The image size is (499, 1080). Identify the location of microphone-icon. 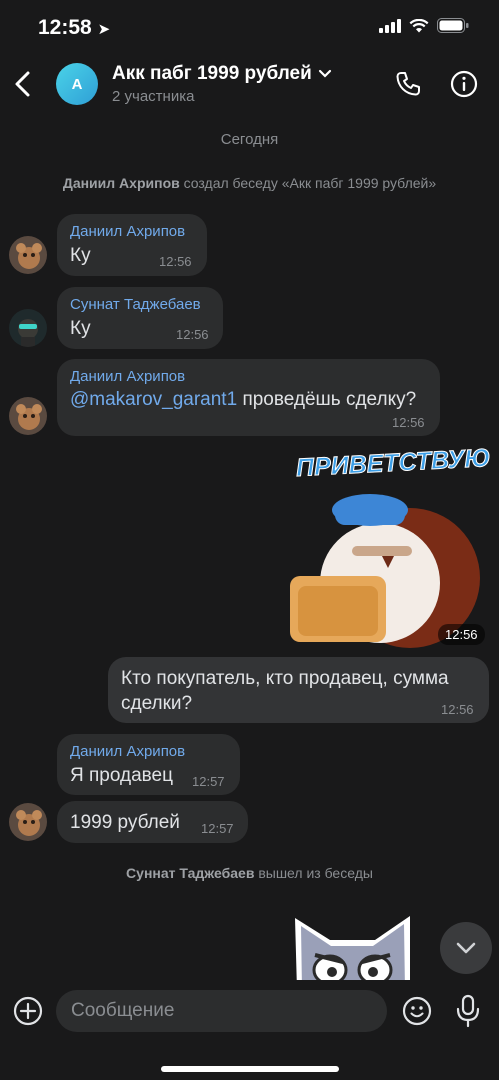
(468, 1011).